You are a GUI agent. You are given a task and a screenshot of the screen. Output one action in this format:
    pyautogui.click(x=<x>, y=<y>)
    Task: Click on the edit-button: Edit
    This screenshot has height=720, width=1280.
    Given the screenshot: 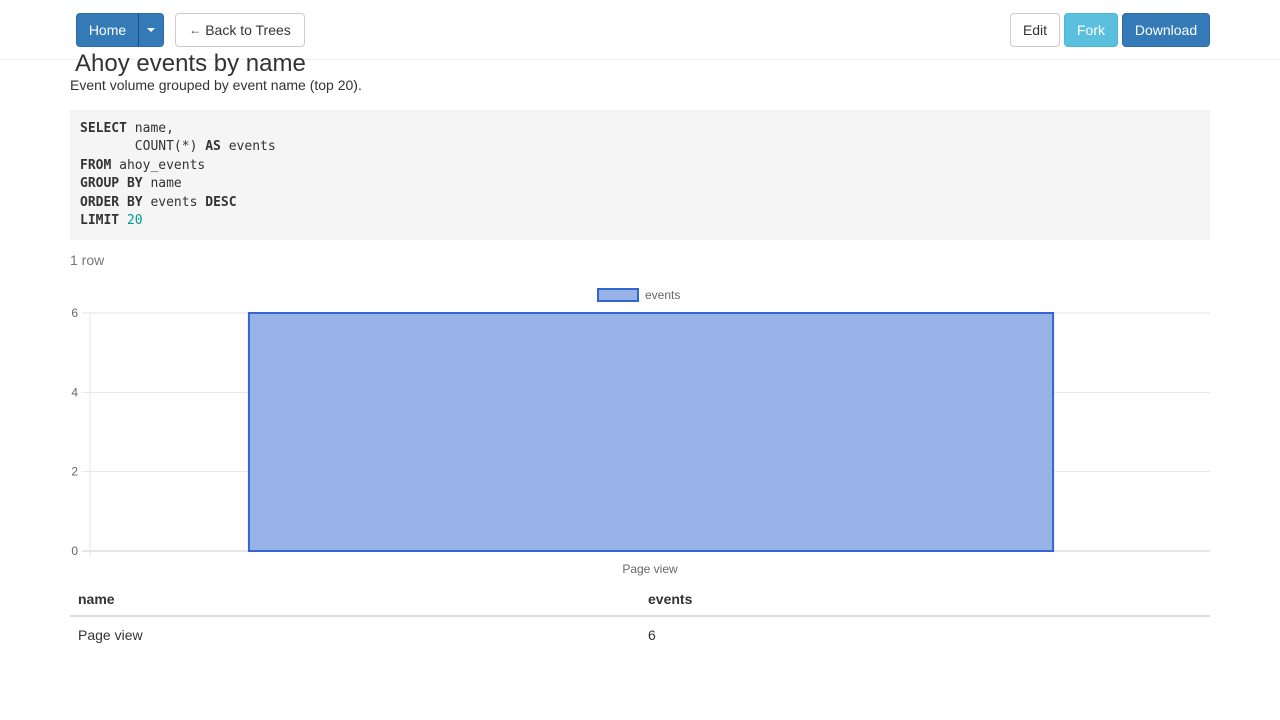 What is the action you would take?
    pyautogui.click(x=1035, y=30)
    